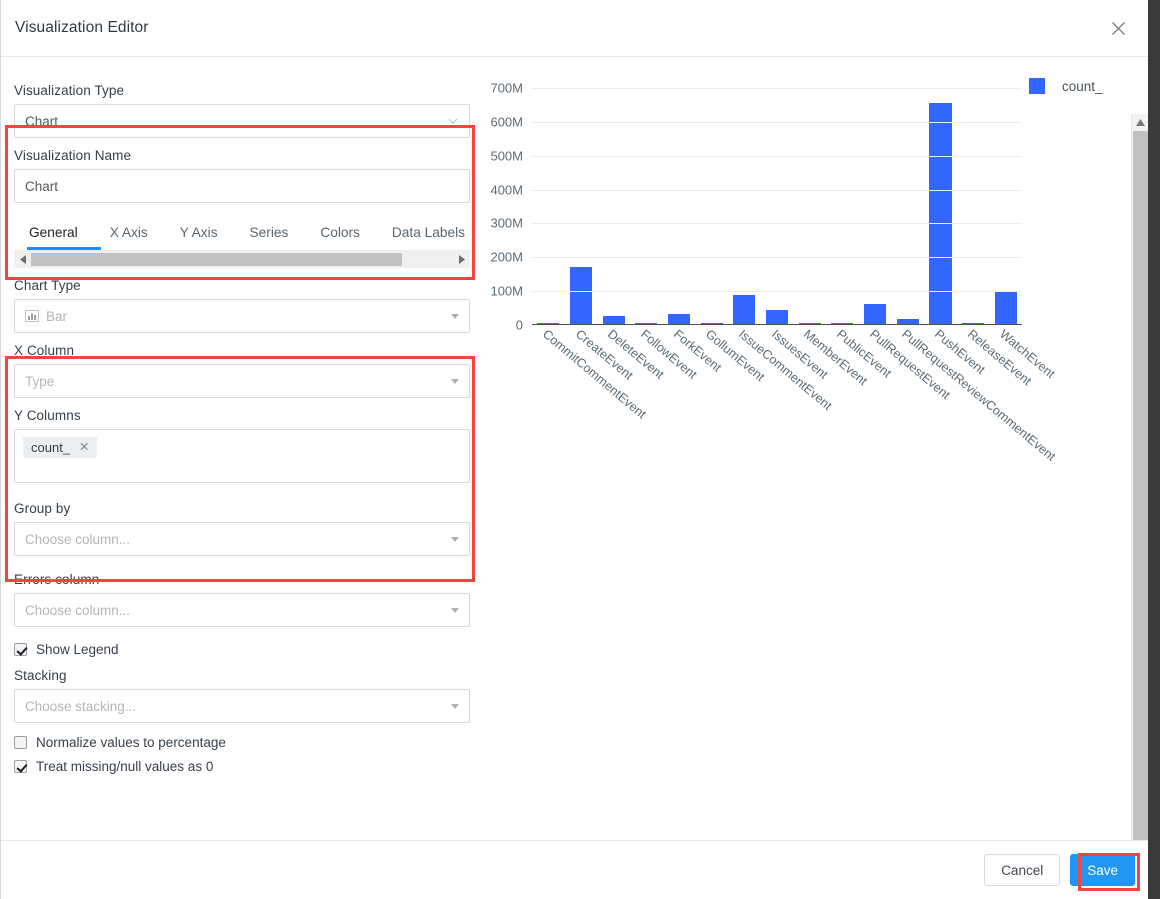 This screenshot has height=899, width=1160. What do you see at coordinates (42, 121) in the screenshot?
I see `visualization-type-value: Chart` at bounding box center [42, 121].